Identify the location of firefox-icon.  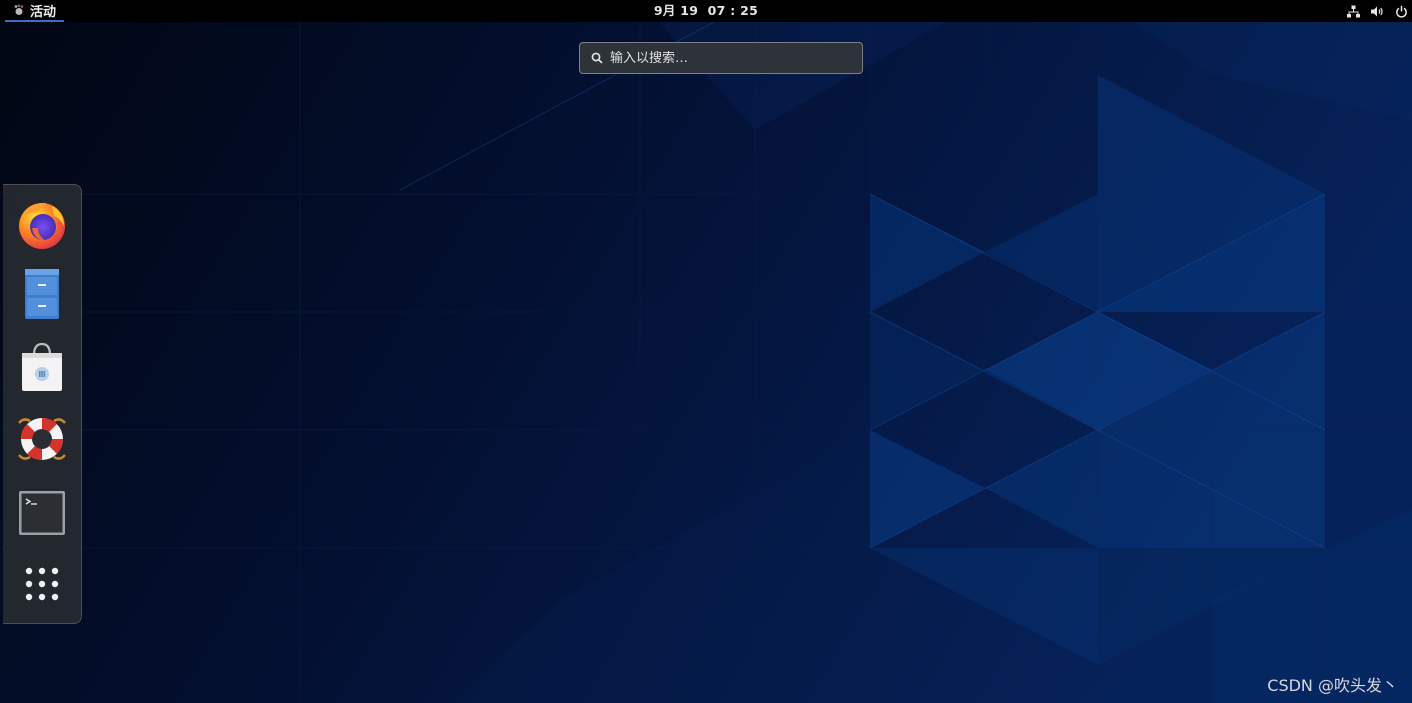
(42, 225).